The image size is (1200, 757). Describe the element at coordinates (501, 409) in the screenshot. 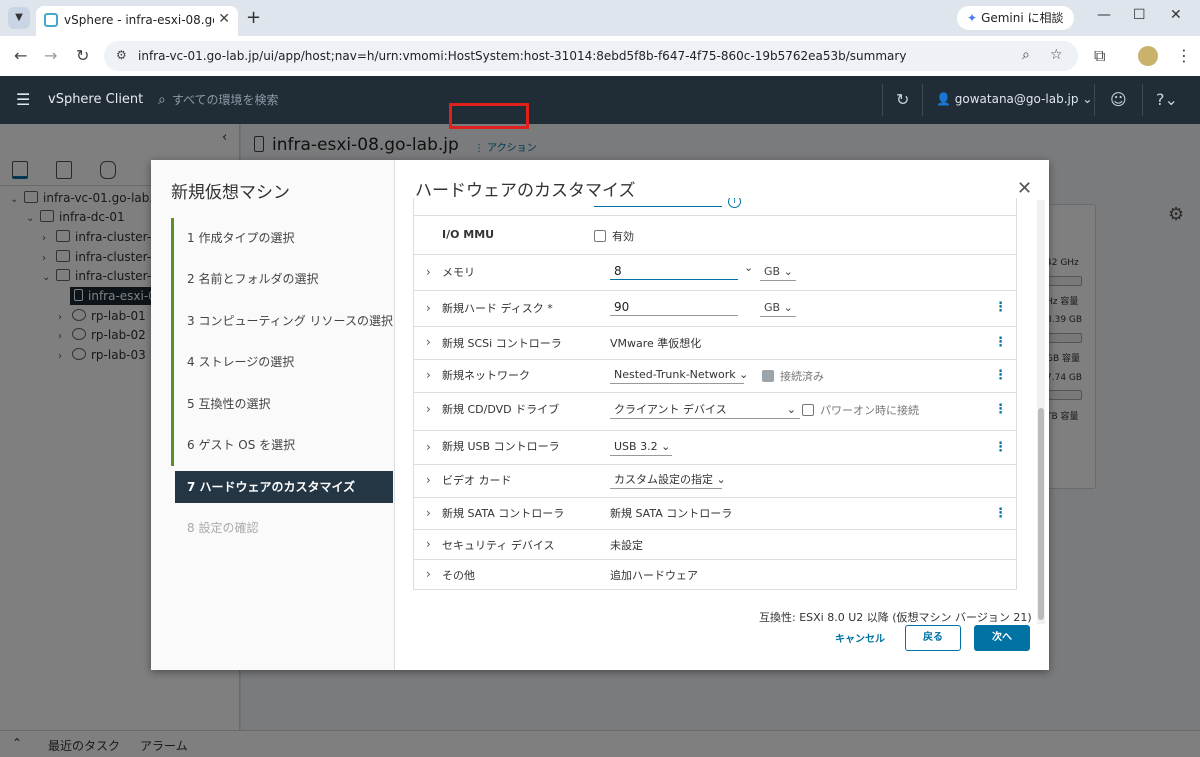

I see `cdrom-label: 新規 CD/DVD ドライブ` at that location.